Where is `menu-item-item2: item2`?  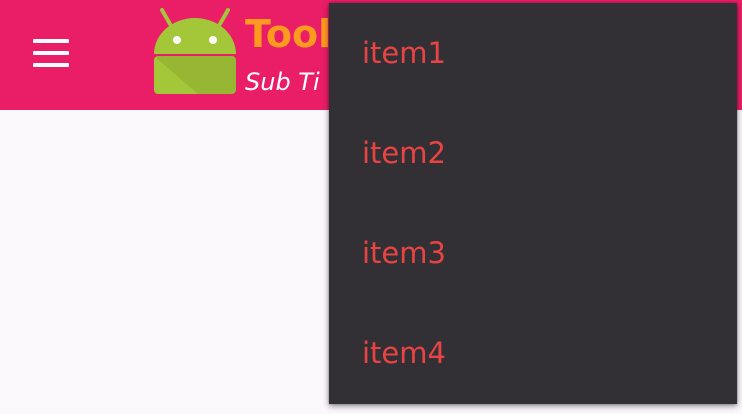 menu-item-item2: item2 is located at coordinates (533, 153).